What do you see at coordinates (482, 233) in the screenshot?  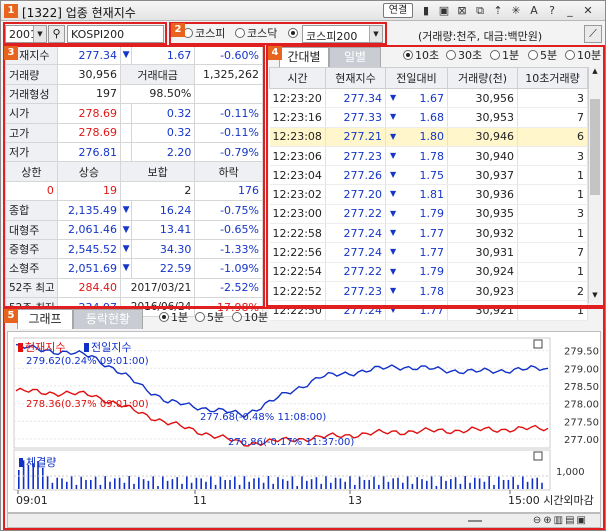 I see `volume-cell: 30,932` at bounding box center [482, 233].